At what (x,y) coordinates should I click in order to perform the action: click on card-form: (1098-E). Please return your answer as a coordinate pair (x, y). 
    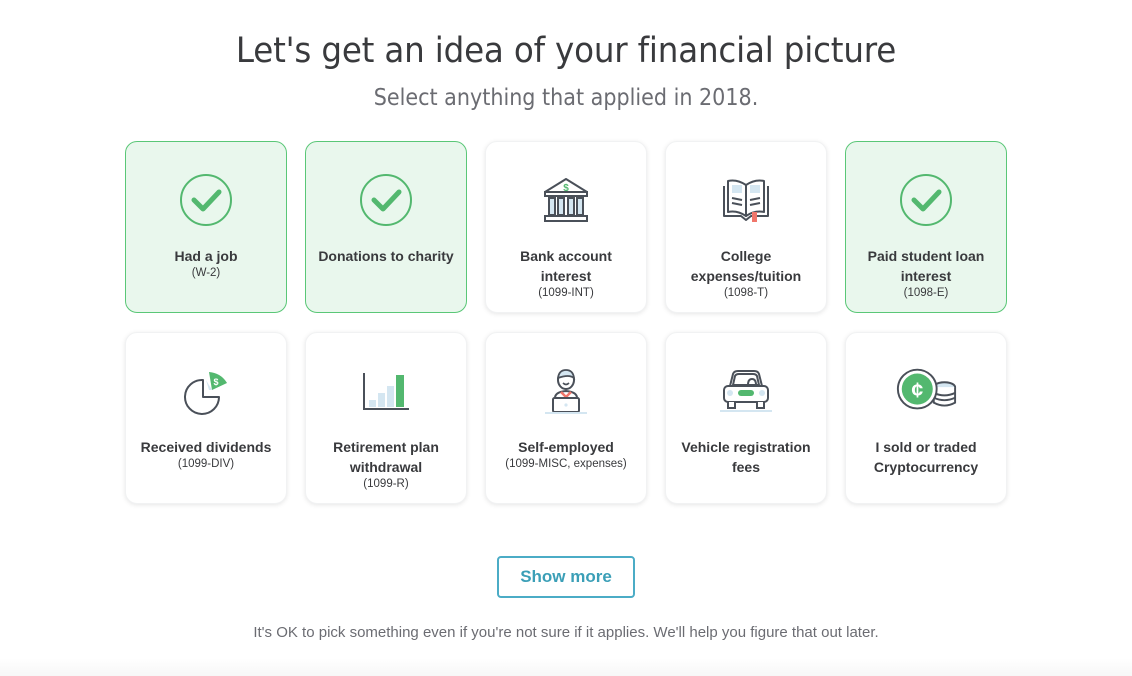
    Looking at the image, I should click on (926, 293).